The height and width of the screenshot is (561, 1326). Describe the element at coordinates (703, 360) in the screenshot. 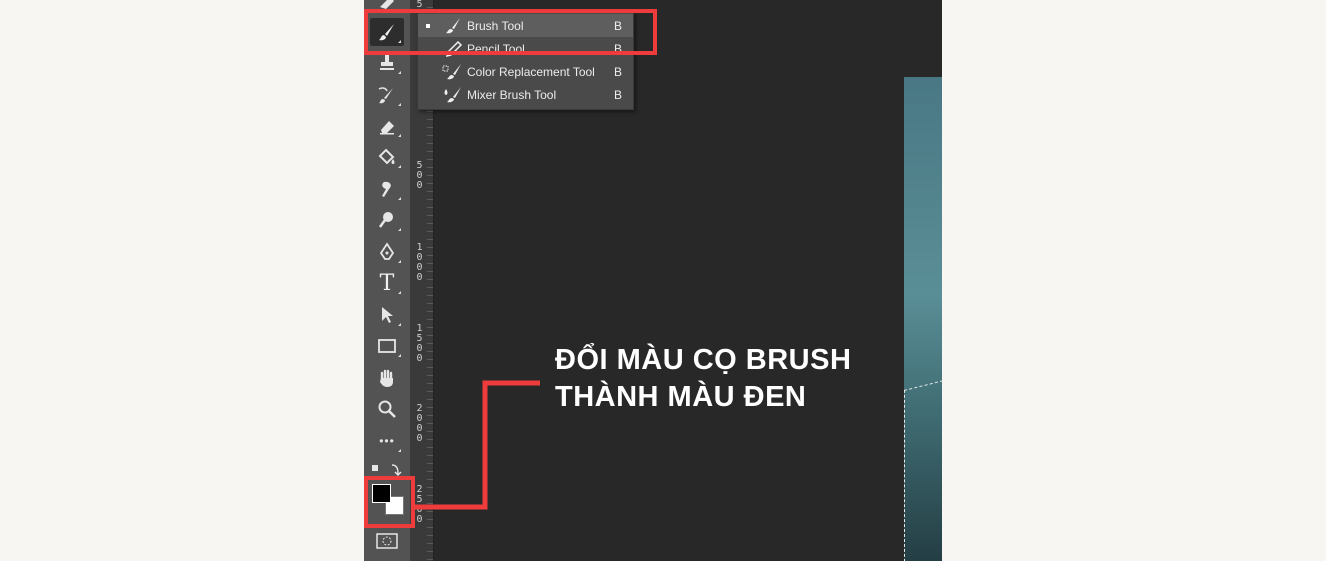

I see `annotation-line-1: ĐỔI MÀU CỌ BRUSH` at that location.